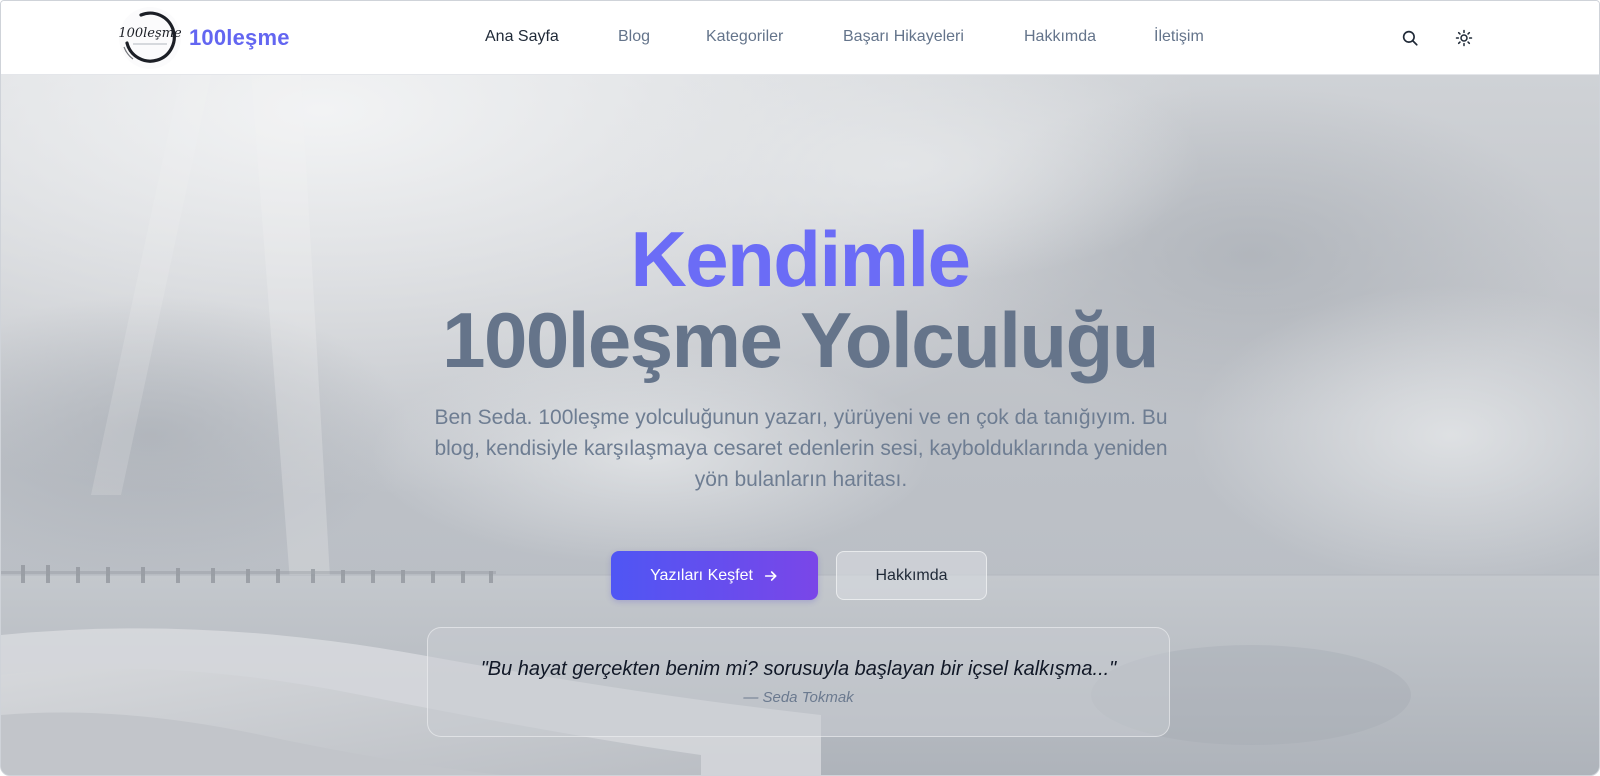 Image resolution: width=1600 pixels, height=776 pixels. What do you see at coordinates (150, 33) in the screenshot?
I see `logo-script-text: 100leşme` at bounding box center [150, 33].